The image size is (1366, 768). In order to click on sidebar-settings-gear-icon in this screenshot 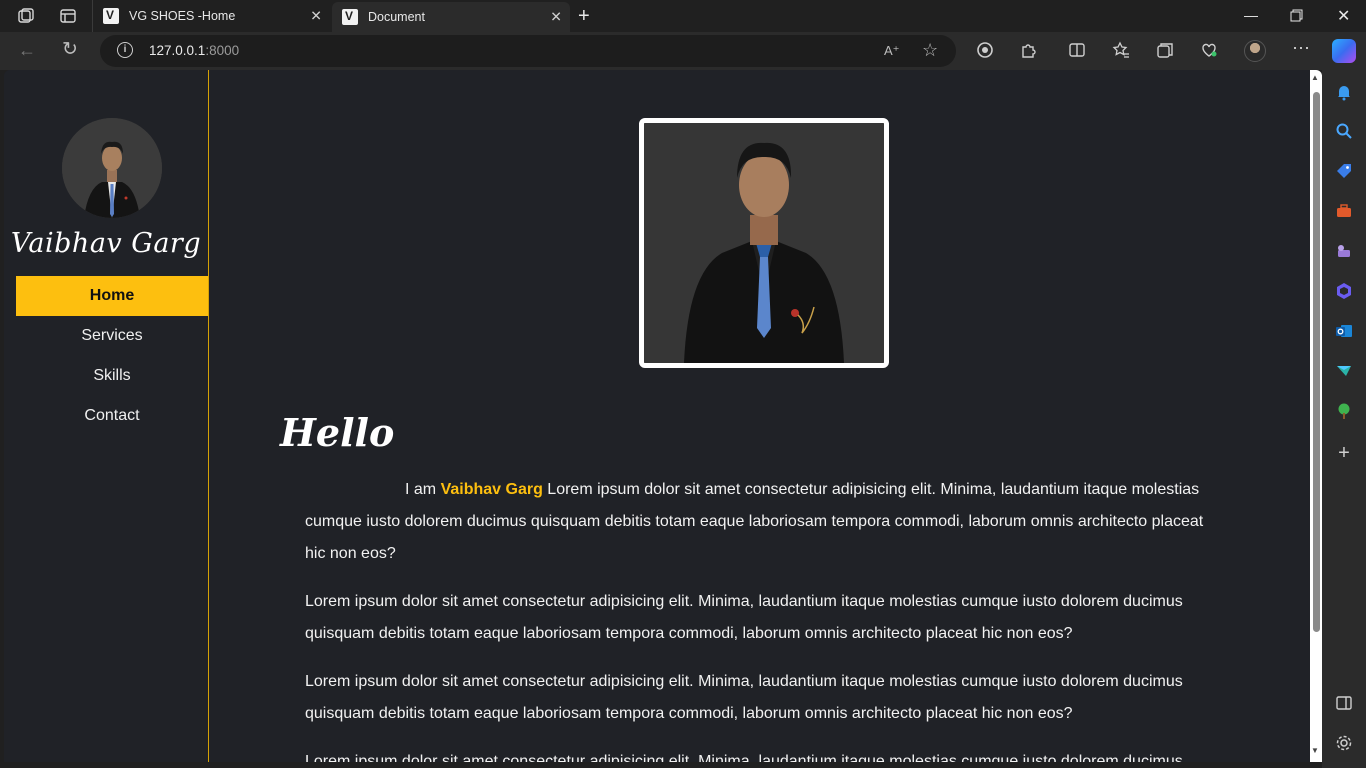, I will do `click(1344, 743)`.